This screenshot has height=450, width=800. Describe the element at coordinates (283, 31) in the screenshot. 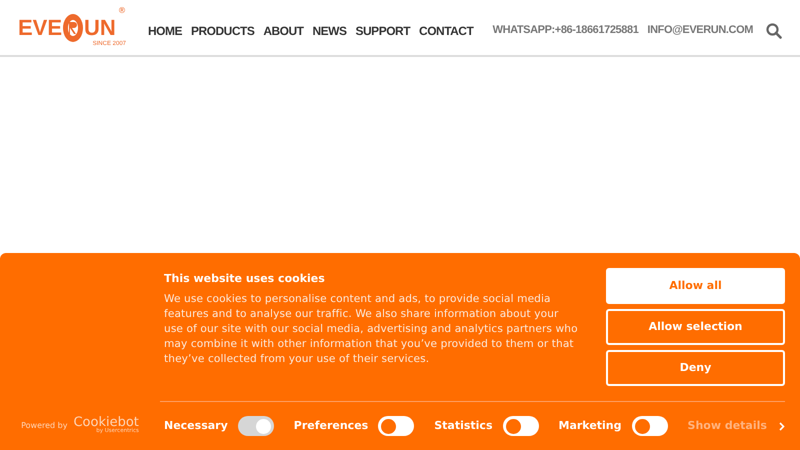

I see `nav-link: ABOUT` at that location.